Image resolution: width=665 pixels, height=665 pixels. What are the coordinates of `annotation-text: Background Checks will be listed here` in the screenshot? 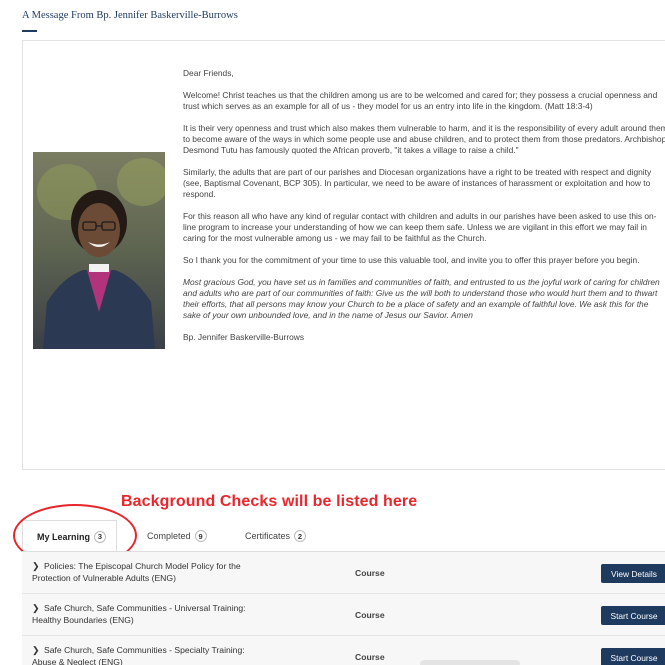 It's located at (269, 501).